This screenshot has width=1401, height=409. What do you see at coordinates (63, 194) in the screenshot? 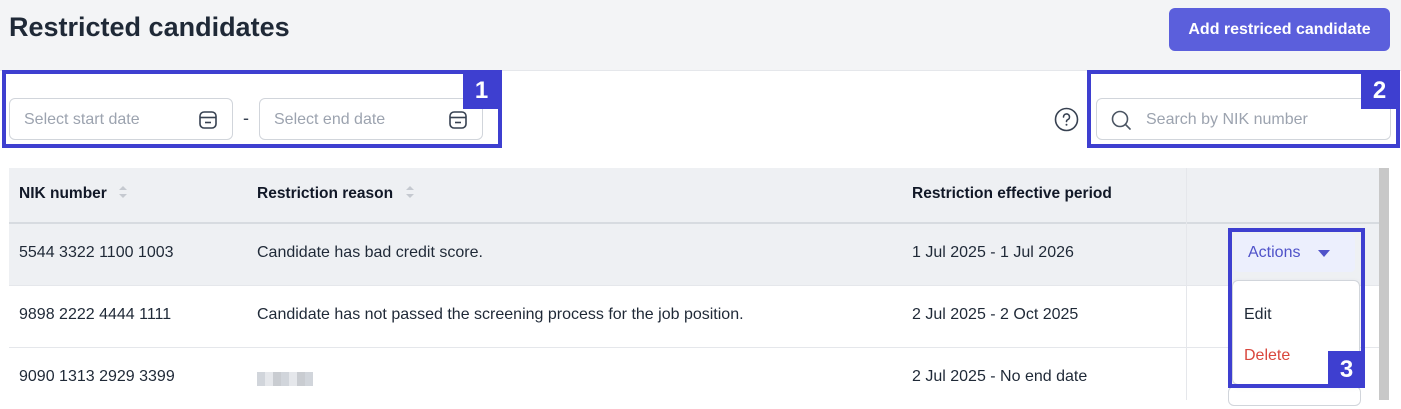
I see `column-header-nik: NIK number` at bounding box center [63, 194].